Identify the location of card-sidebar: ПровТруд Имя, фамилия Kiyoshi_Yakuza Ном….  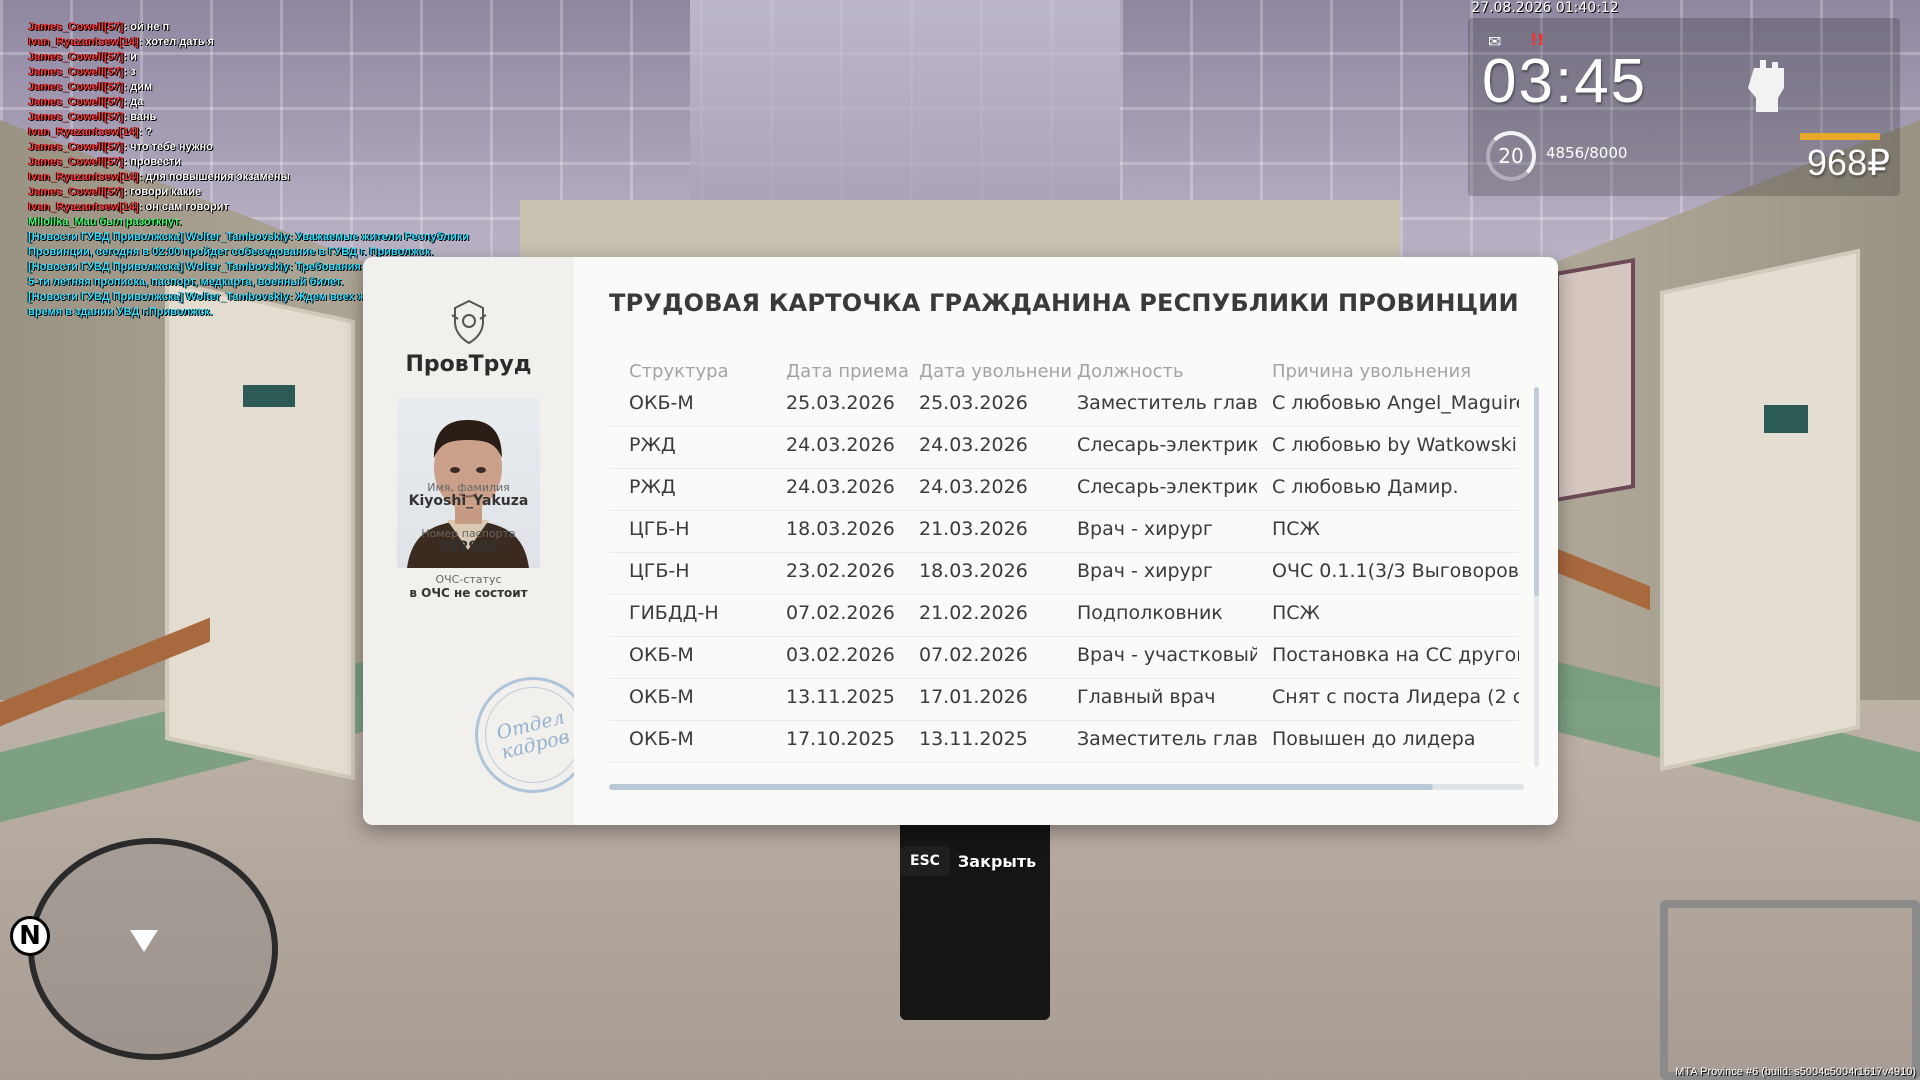
(483, 541).